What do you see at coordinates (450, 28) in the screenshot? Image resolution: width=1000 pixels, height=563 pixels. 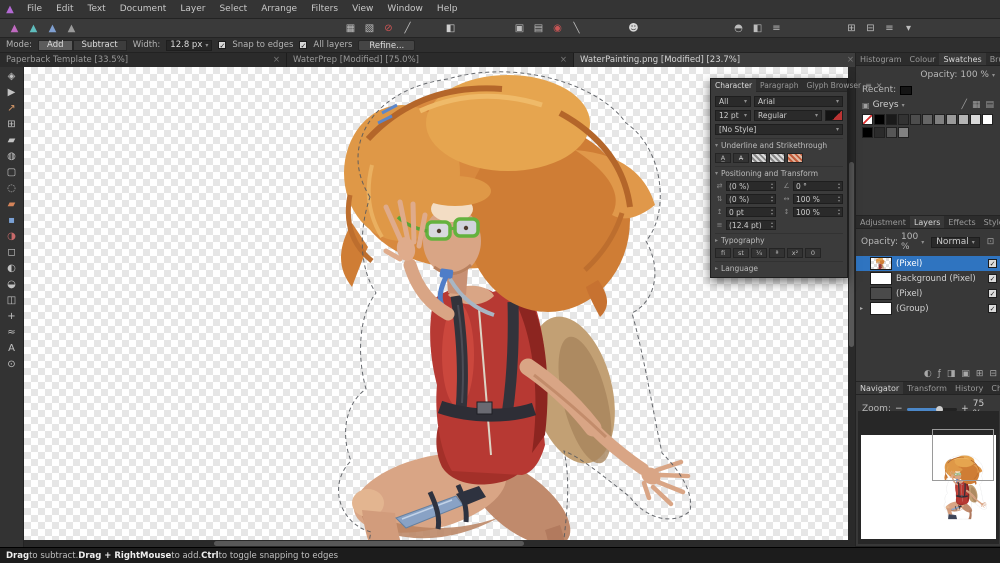 I see `fill-swatch-icon: ◧` at bounding box center [450, 28].